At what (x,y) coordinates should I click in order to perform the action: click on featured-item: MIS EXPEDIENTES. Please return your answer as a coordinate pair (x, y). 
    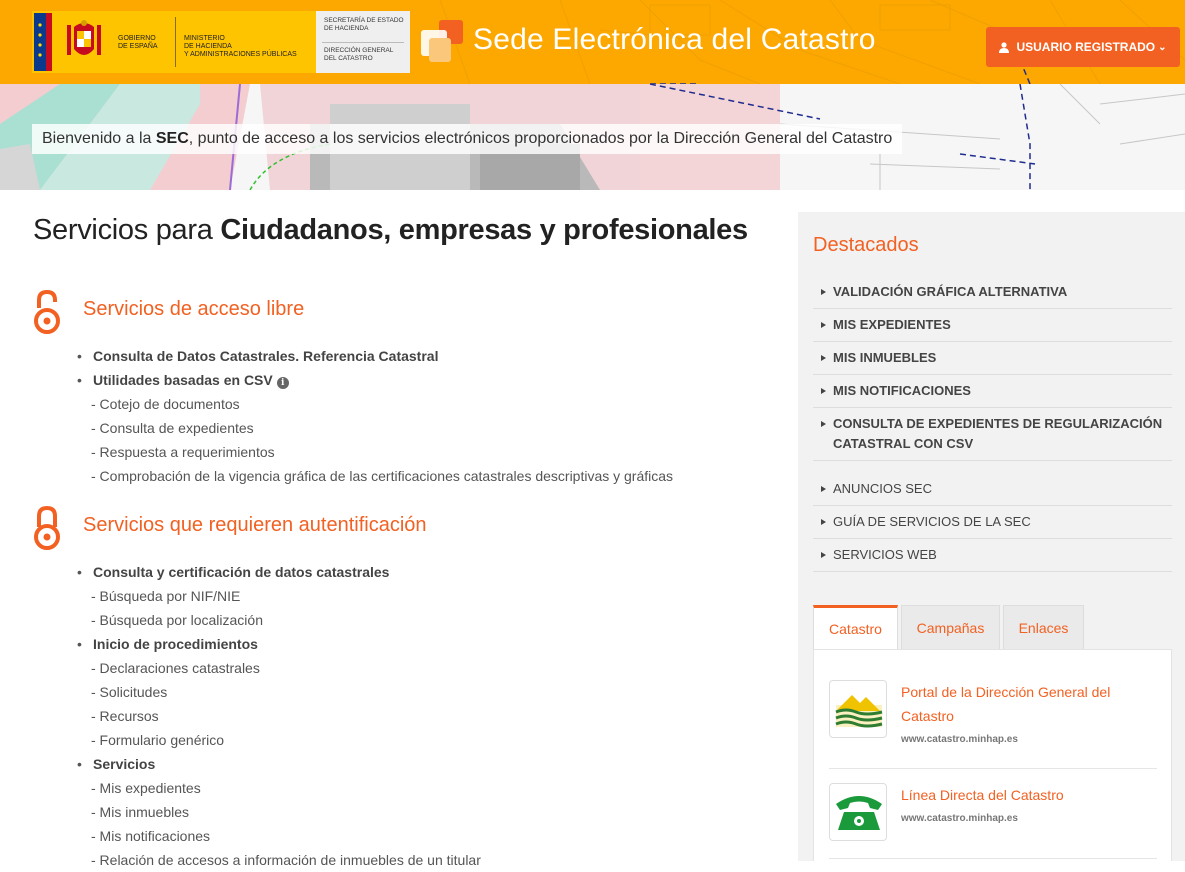
    Looking at the image, I should click on (992, 325).